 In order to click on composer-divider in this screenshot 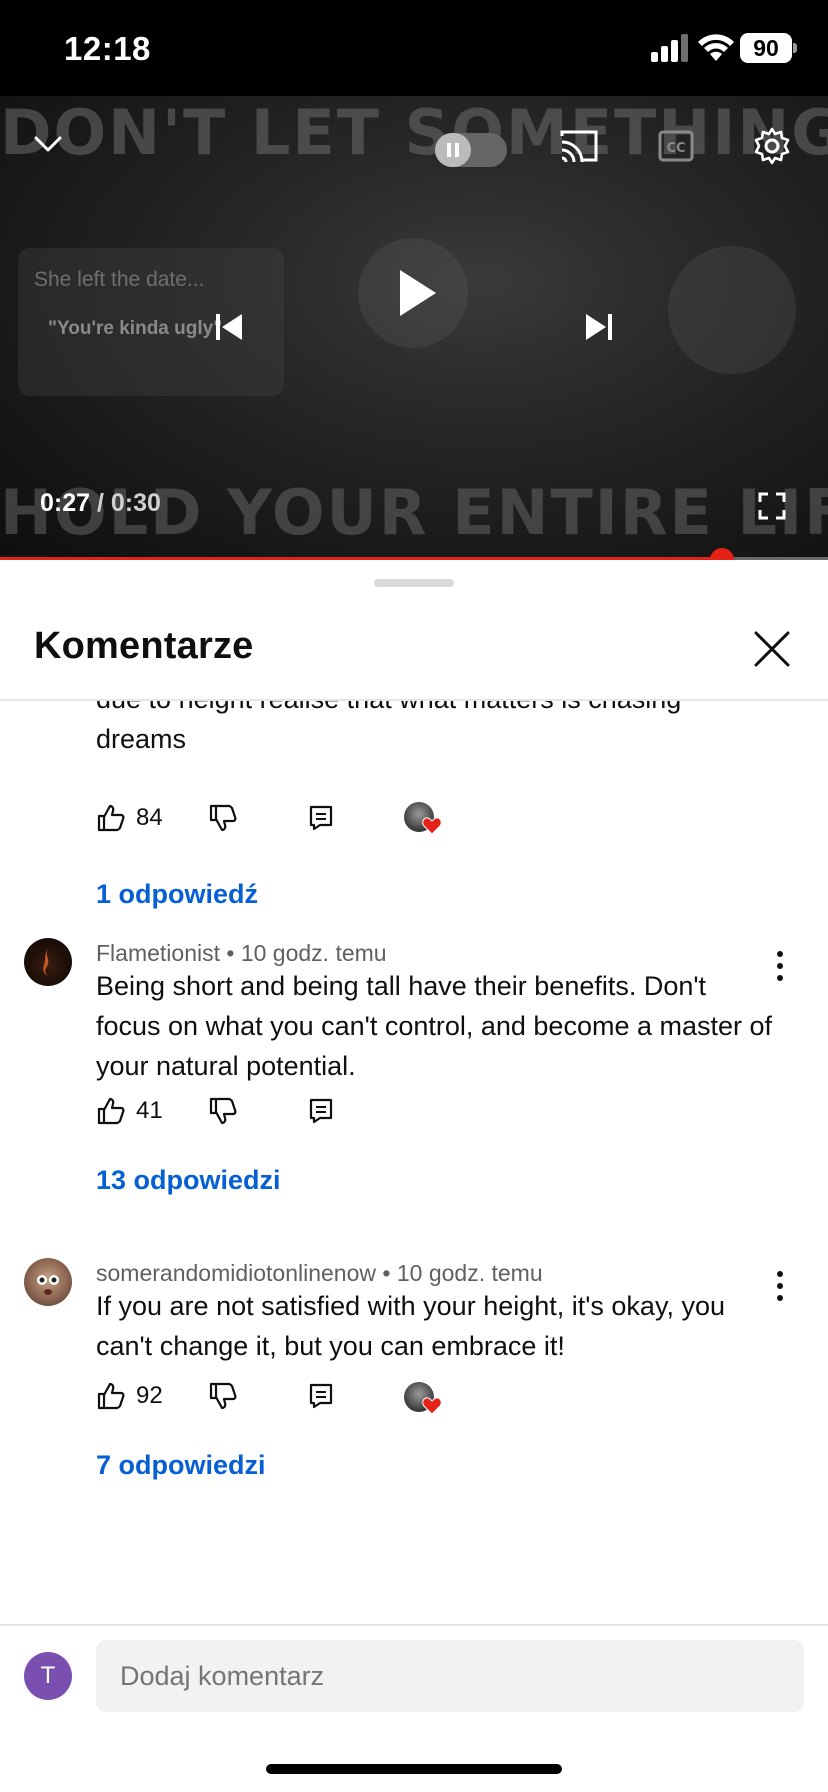, I will do `click(414, 1625)`.